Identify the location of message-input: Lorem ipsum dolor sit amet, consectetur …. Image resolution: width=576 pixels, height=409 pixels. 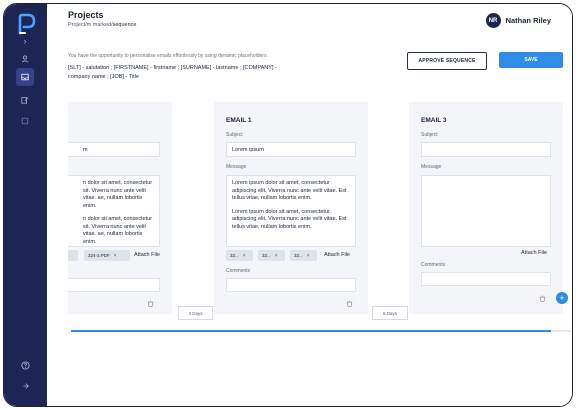
(291, 211).